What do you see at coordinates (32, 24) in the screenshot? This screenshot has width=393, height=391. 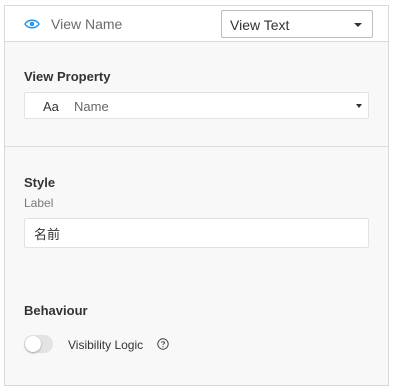 I see `eye-icon` at bounding box center [32, 24].